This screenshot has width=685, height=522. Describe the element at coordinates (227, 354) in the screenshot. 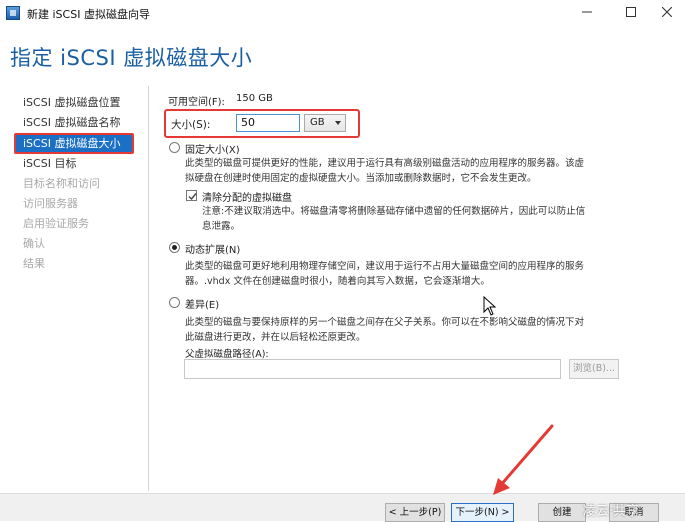

I see `parent-path-label: 父虚拟磁盘路径(A):` at that location.